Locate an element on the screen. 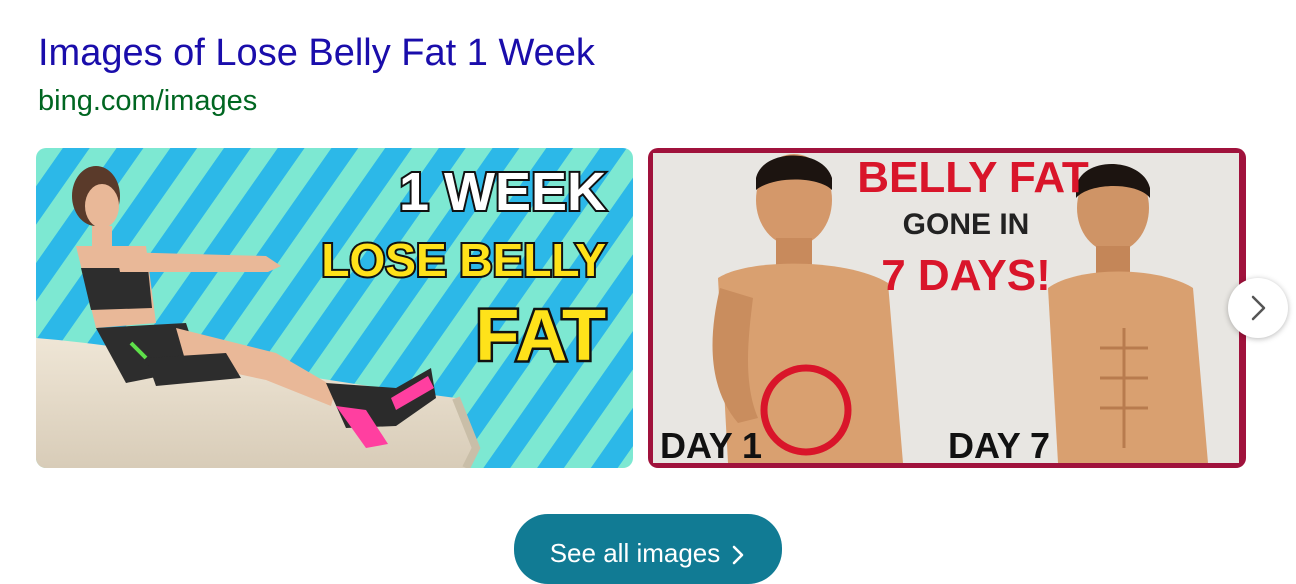  carousel-next-button is located at coordinates (1258, 308).